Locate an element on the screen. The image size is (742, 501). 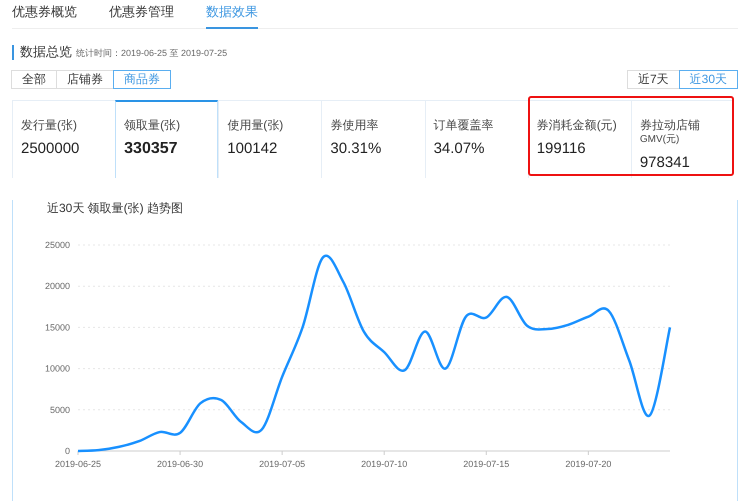
x-tick-label: 2019-07-10 is located at coordinates (384, 464).